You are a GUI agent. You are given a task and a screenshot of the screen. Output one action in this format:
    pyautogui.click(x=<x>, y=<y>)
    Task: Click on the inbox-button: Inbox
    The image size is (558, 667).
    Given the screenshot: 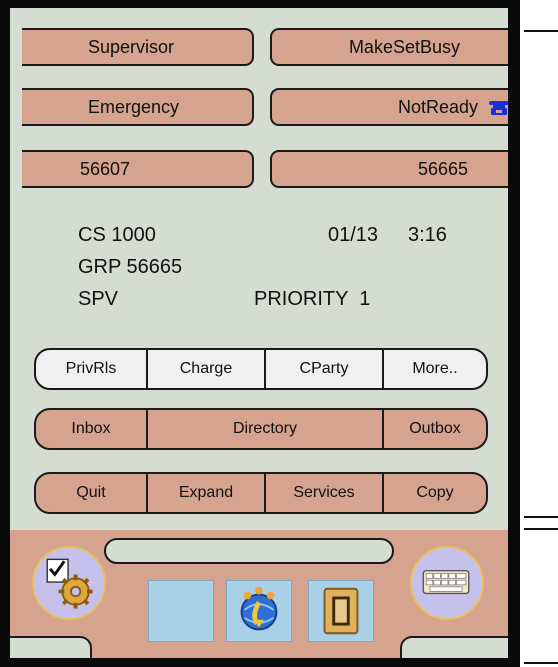 What is the action you would take?
    pyautogui.click(x=92, y=429)
    